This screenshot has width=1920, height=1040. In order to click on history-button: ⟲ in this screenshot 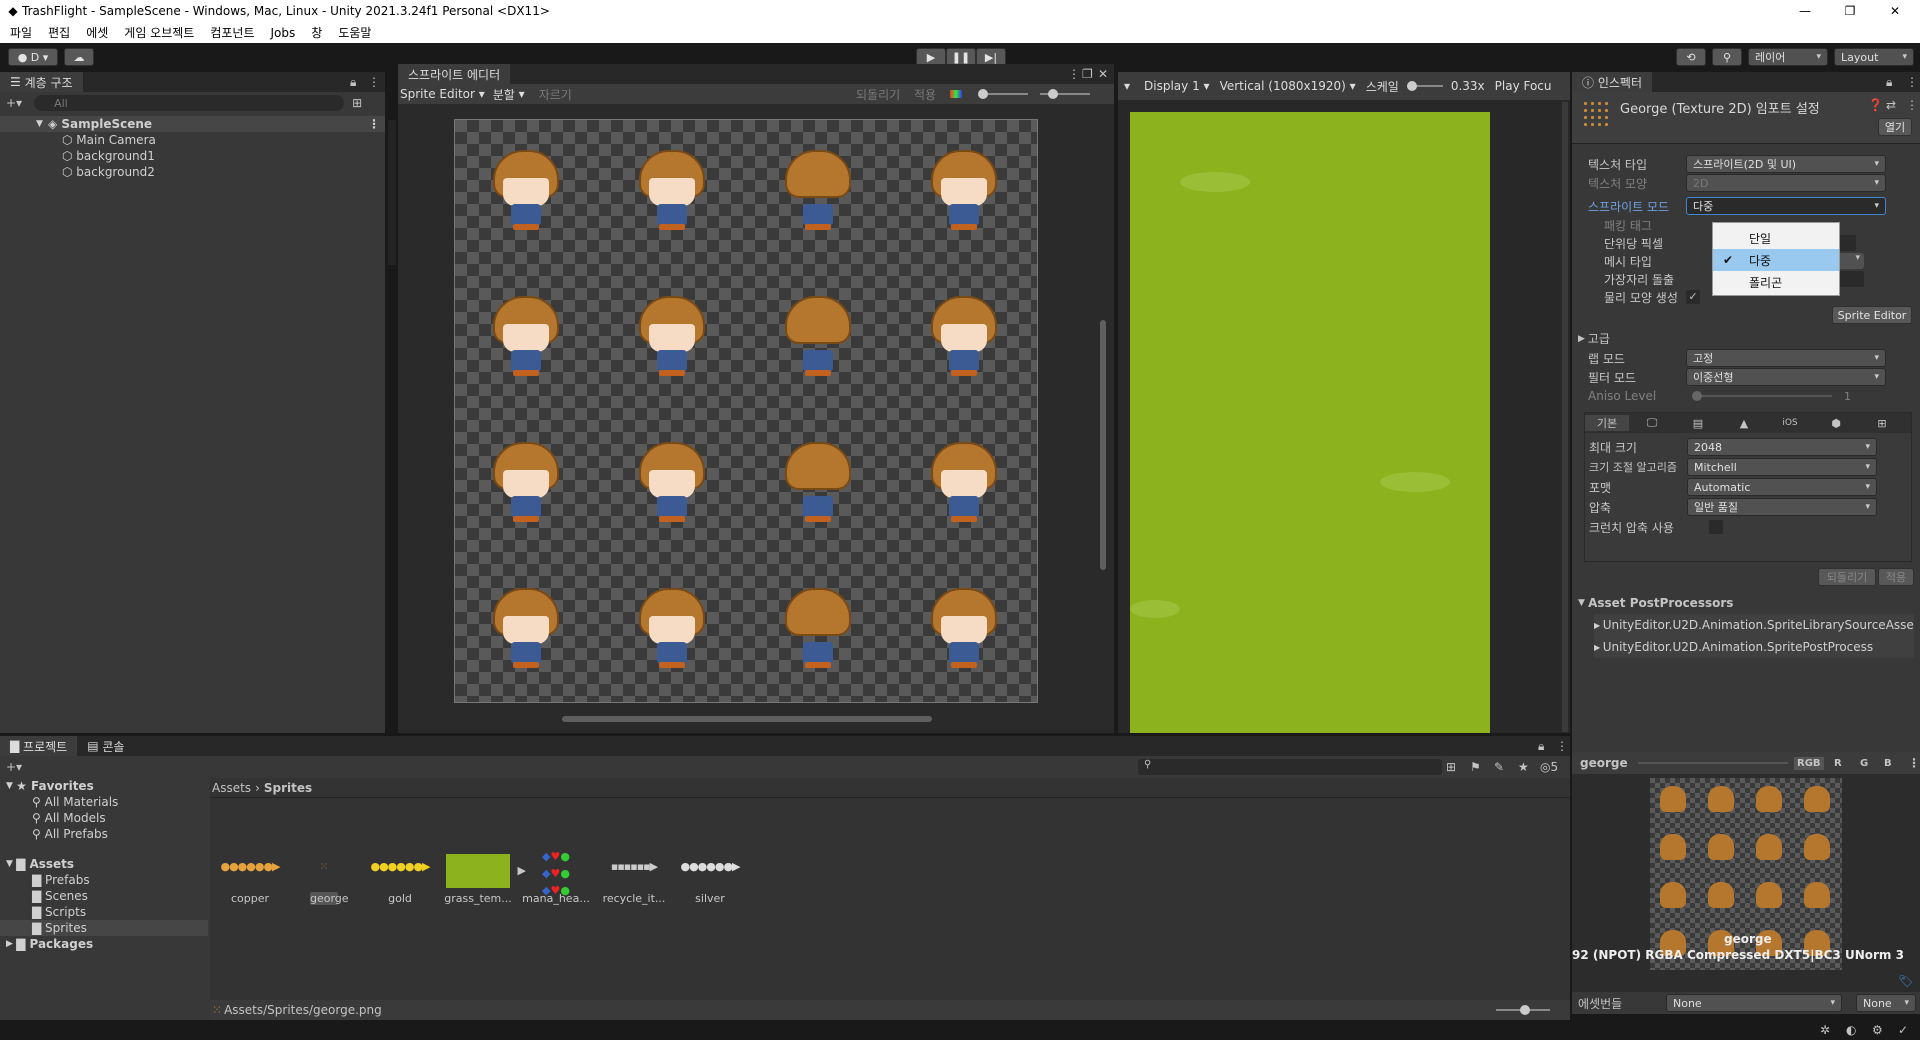, I will do `click(1691, 57)`.